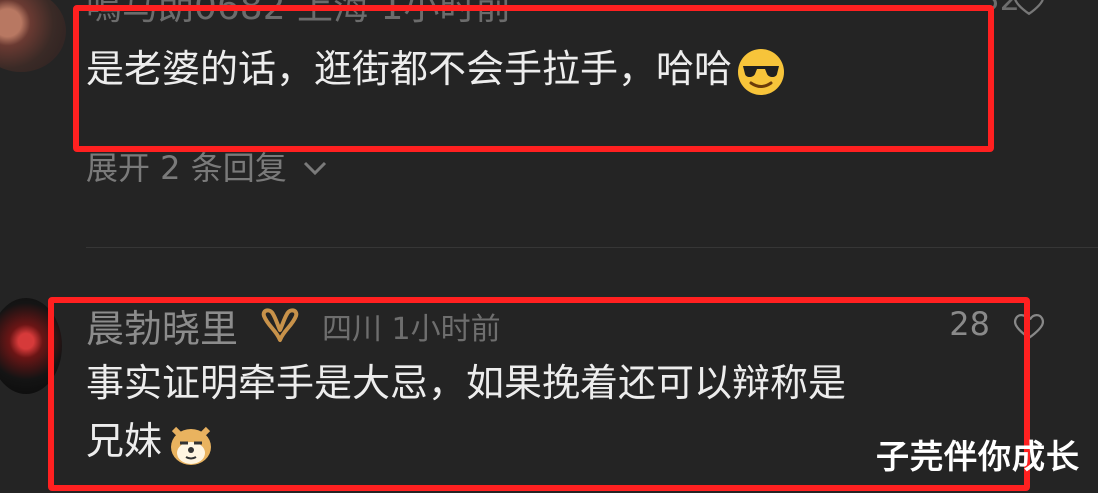 The height and width of the screenshot is (493, 1098). I want to click on commenter-avatar, so click(33, 36).